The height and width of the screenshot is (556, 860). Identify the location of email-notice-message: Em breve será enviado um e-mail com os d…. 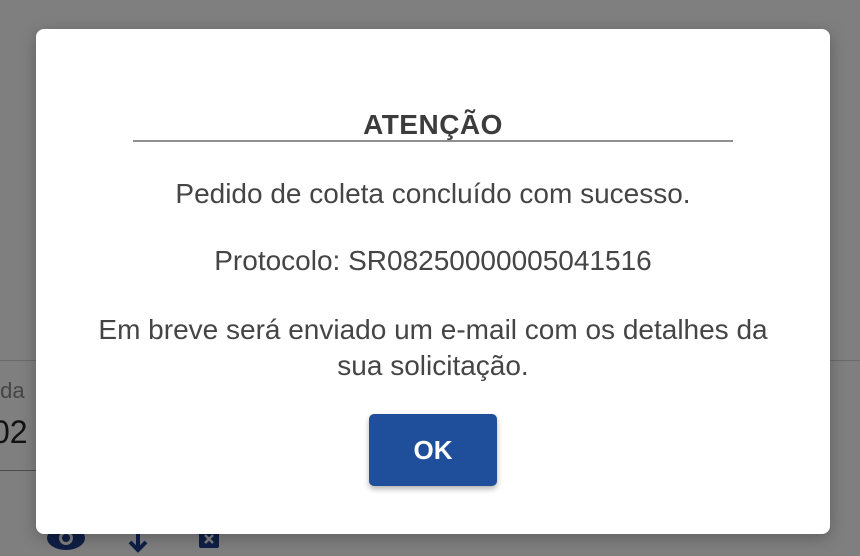
(433, 347).